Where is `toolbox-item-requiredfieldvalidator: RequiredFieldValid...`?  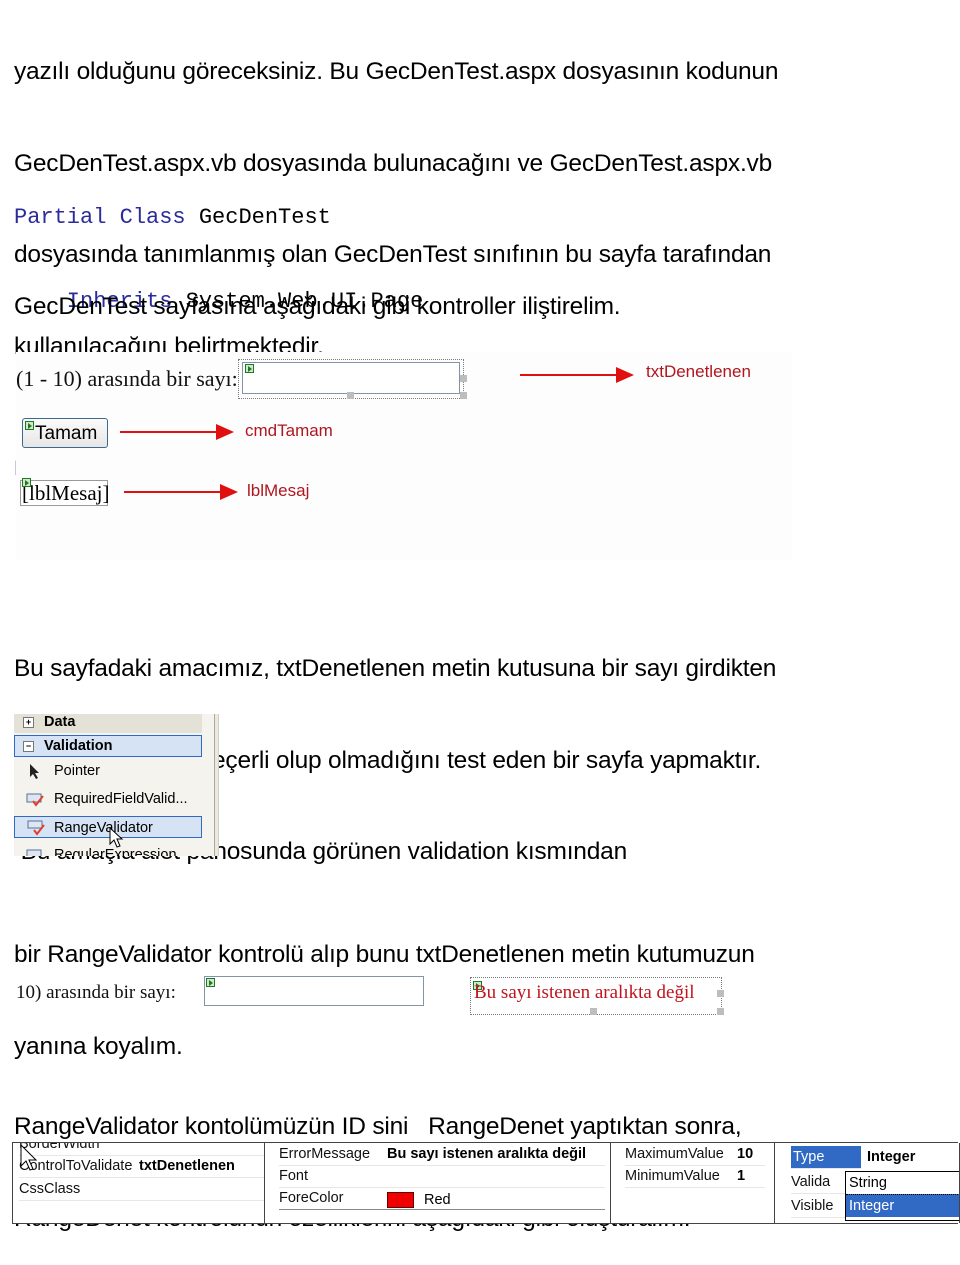 toolbox-item-requiredfieldvalidator: RequiredFieldValid... is located at coordinates (108, 799).